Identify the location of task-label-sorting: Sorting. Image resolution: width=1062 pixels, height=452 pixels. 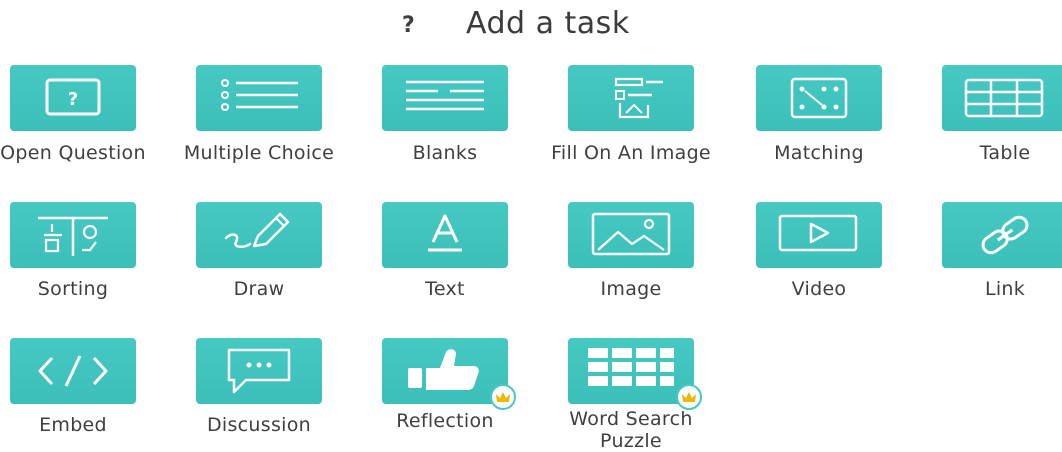
(73, 289).